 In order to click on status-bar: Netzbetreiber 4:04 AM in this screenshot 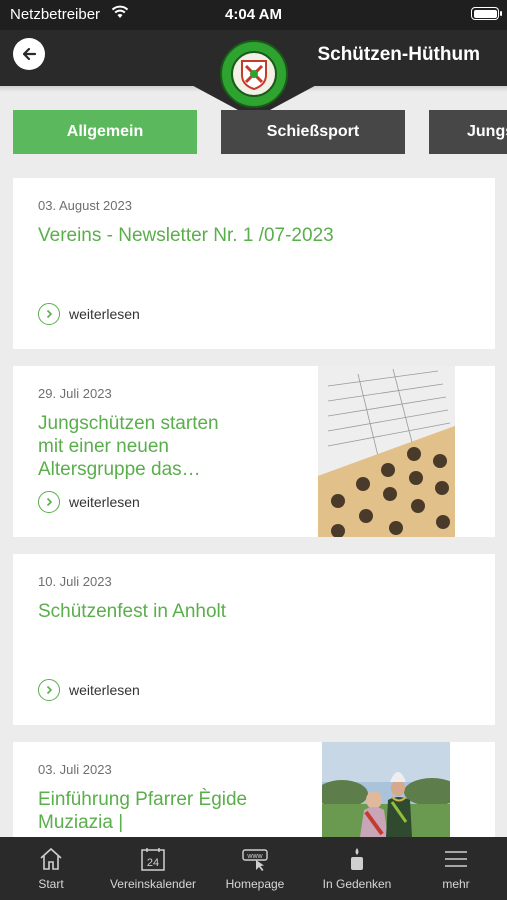, I will do `click(253, 15)`.